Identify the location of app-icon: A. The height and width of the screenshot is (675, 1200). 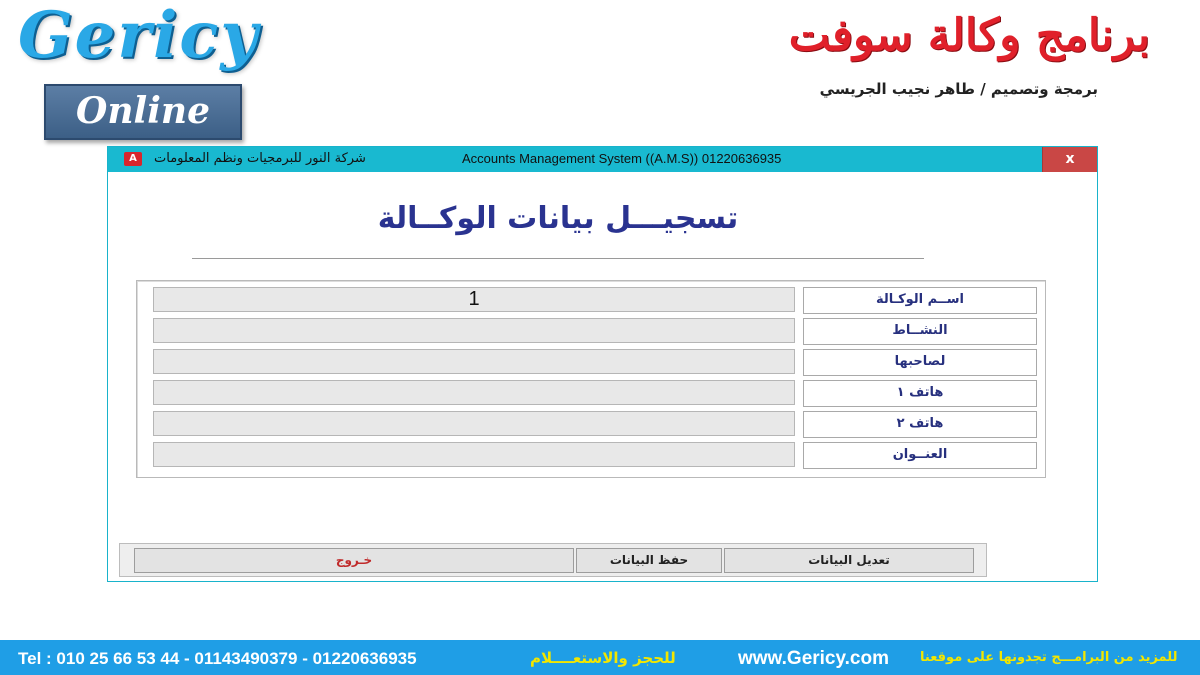
(133, 159).